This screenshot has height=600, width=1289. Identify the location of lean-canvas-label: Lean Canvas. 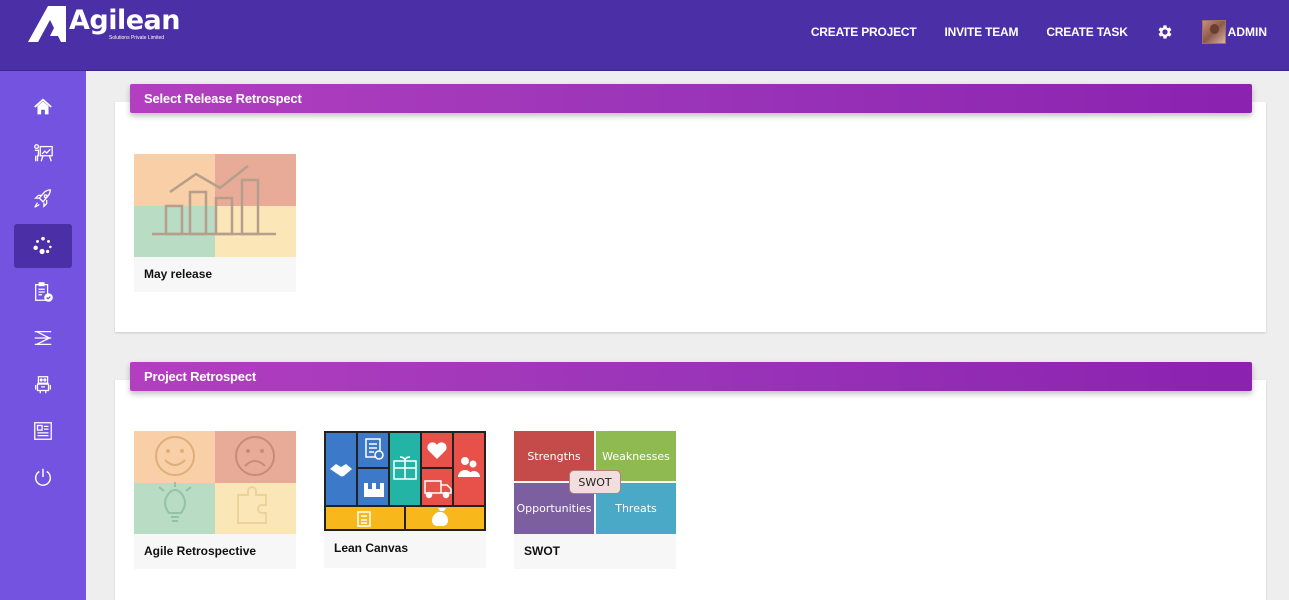
(371, 548).